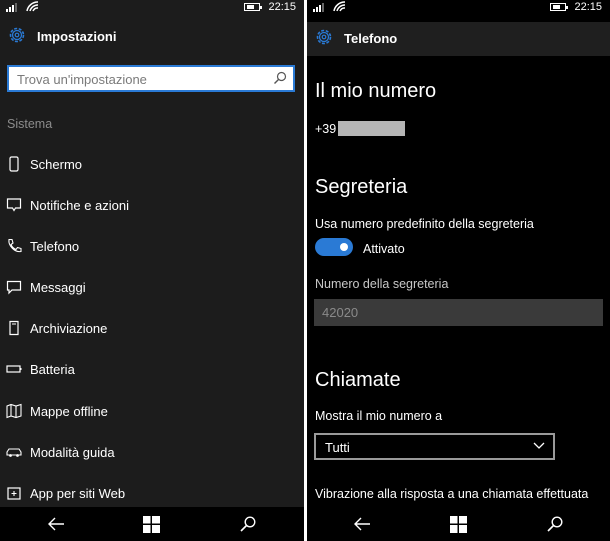 This screenshot has height=541, width=610. Describe the element at coordinates (14, 164) in the screenshot. I see `phone-screen-icon` at that location.